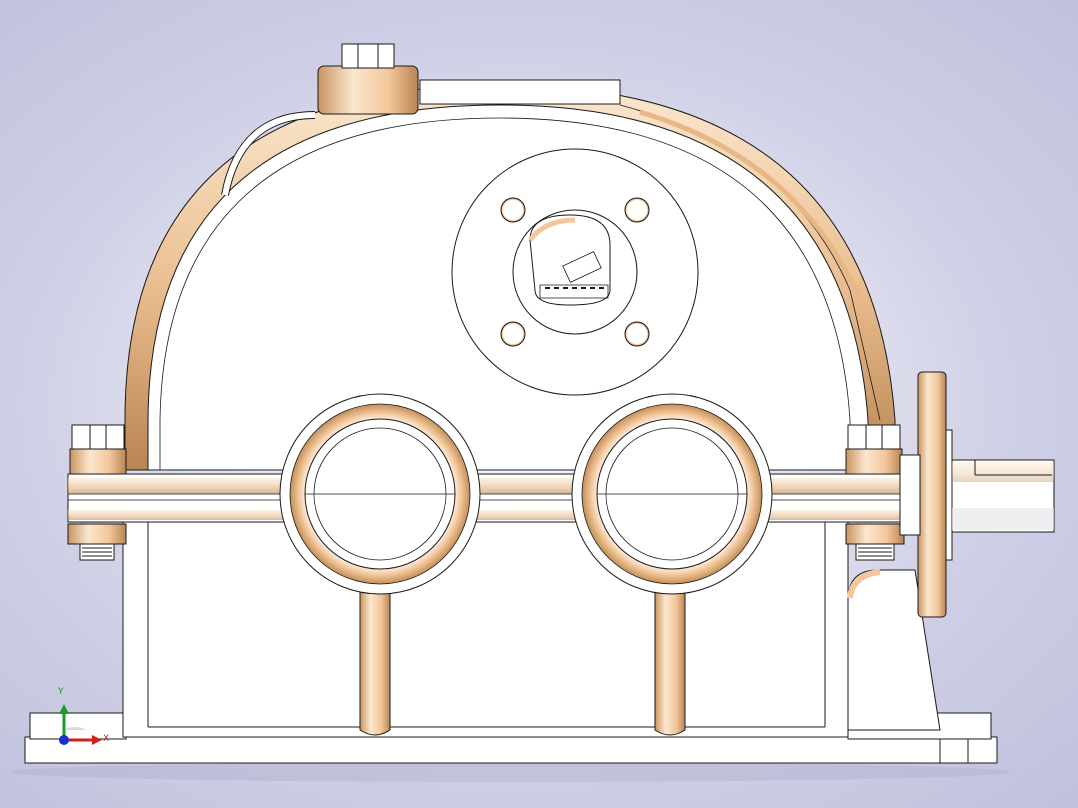 The image size is (1078, 808). What do you see at coordinates (64, 740) in the screenshot?
I see `z-axis-dot` at bounding box center [64, 740].